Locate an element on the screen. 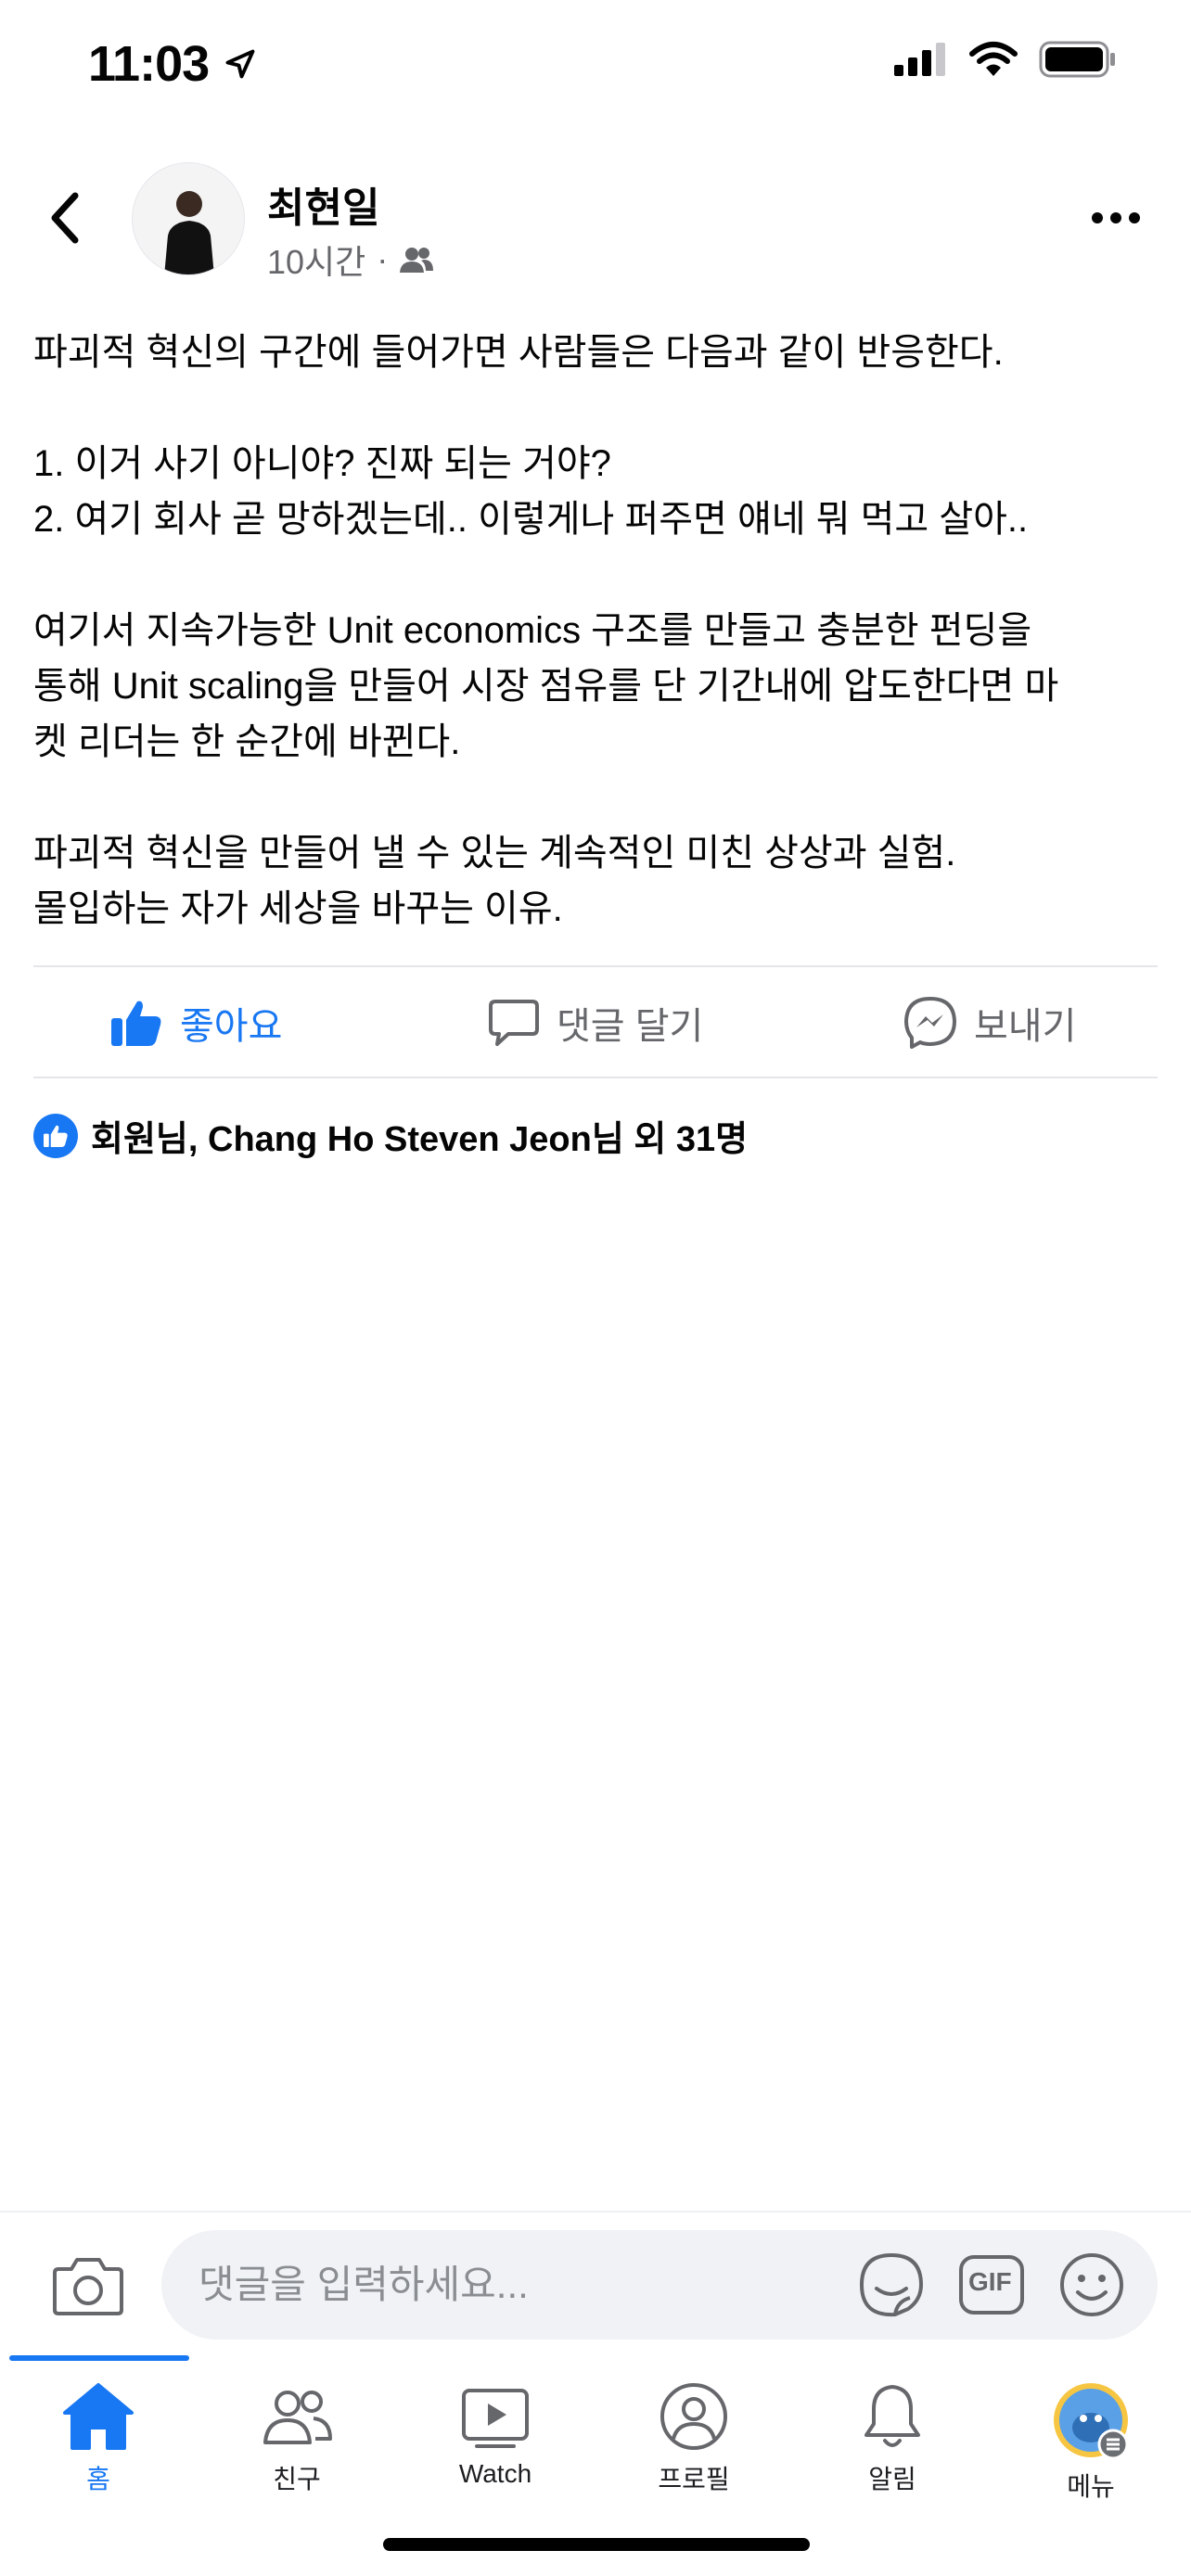 This screenshot has height=2576, width=1191. tab-label: 홈 is located at coordinates (98, 2479).